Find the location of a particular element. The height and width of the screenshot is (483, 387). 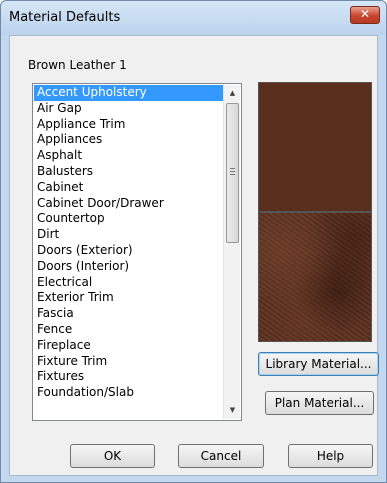

grip-icon is located at coordinates (232, 171).